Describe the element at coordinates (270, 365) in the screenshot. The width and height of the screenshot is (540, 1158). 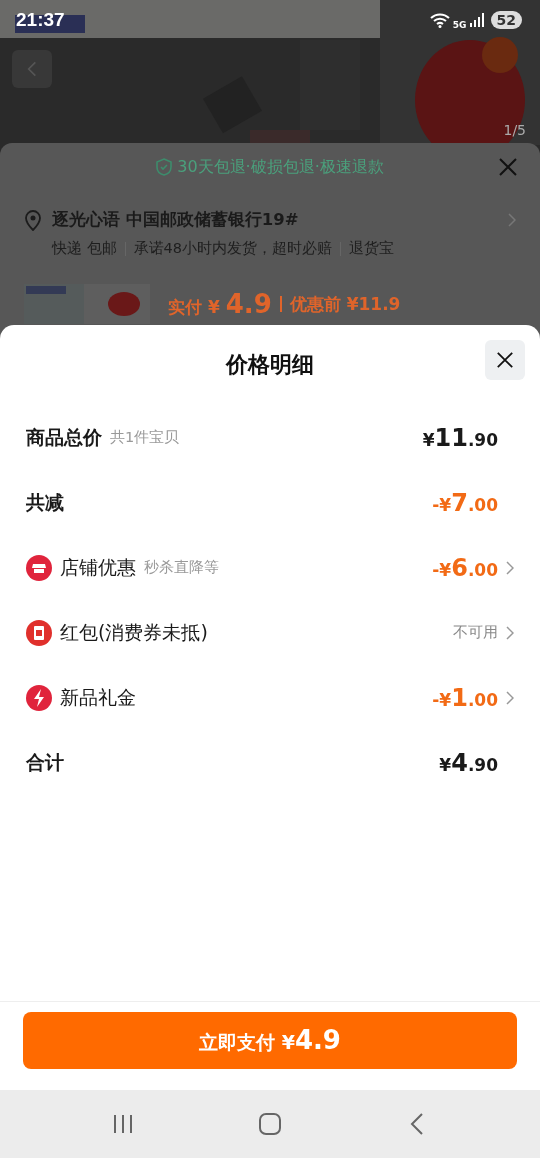
I see `sheet-title: 价格明细` at that location.